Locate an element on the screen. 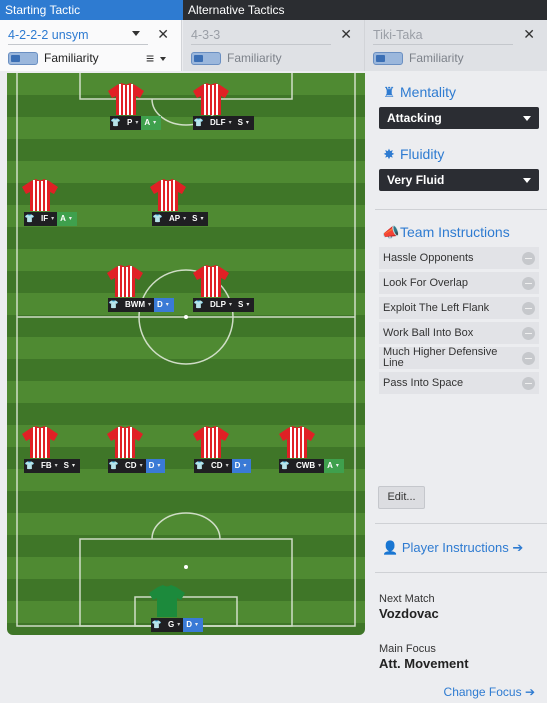  tab-alternative-tactics: Alternative Tactics is located at coordinates (365, 10).